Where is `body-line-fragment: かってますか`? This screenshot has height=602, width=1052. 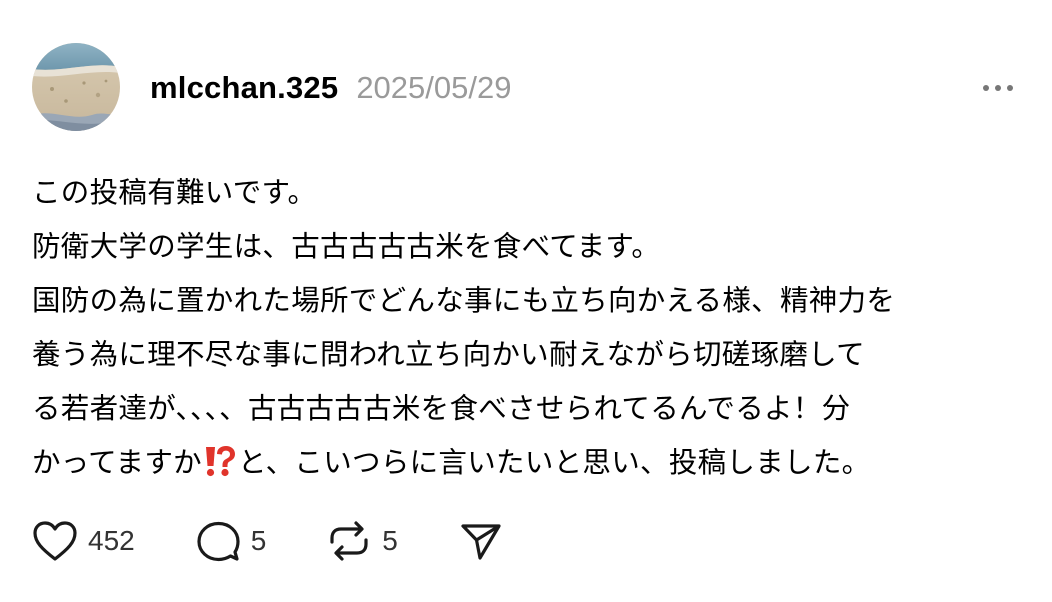 body-line-fragment: かってますか is located at coordinates (117, 462).